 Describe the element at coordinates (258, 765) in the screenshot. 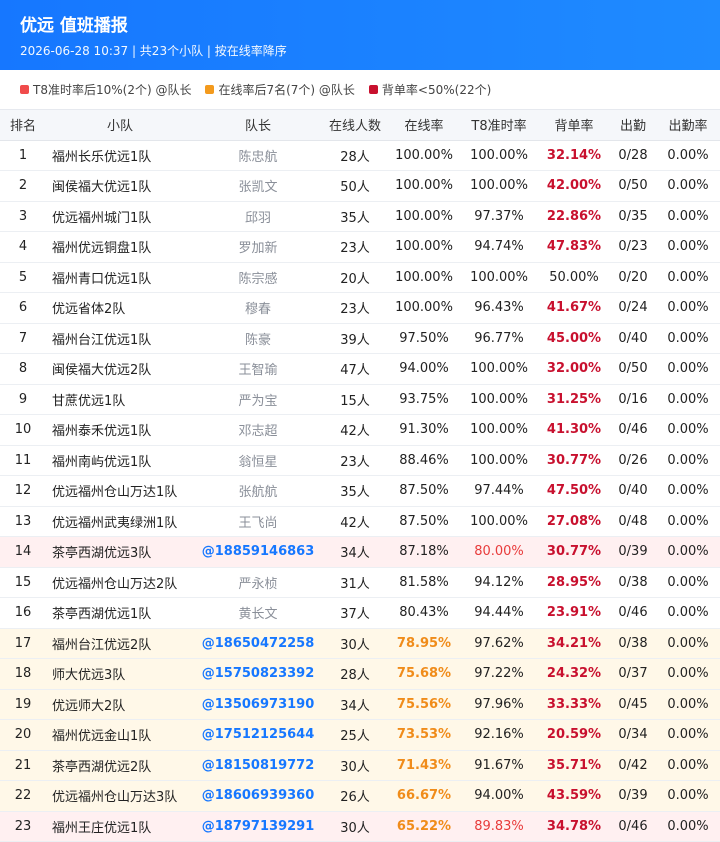

I see `captain-cell: @18150819772` at that location.